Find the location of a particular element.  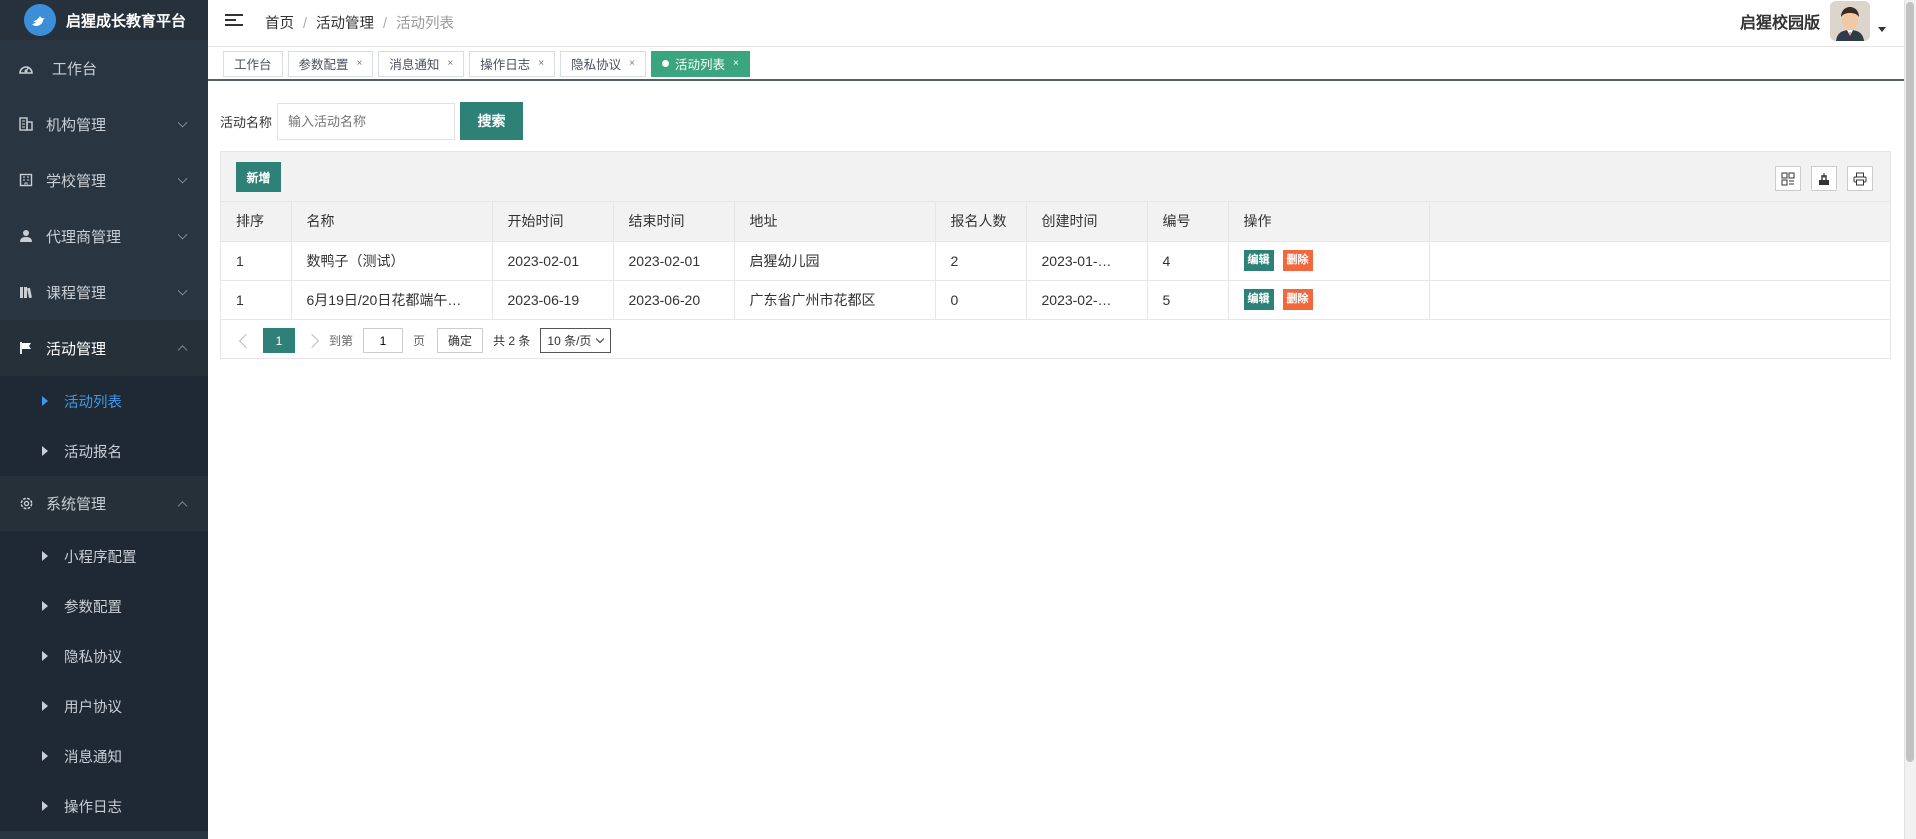

system-submenu: 小程序配置 参数配置 隐私协议 用户协议 消息通知 操作日志 is located at coordinates (104, 681).